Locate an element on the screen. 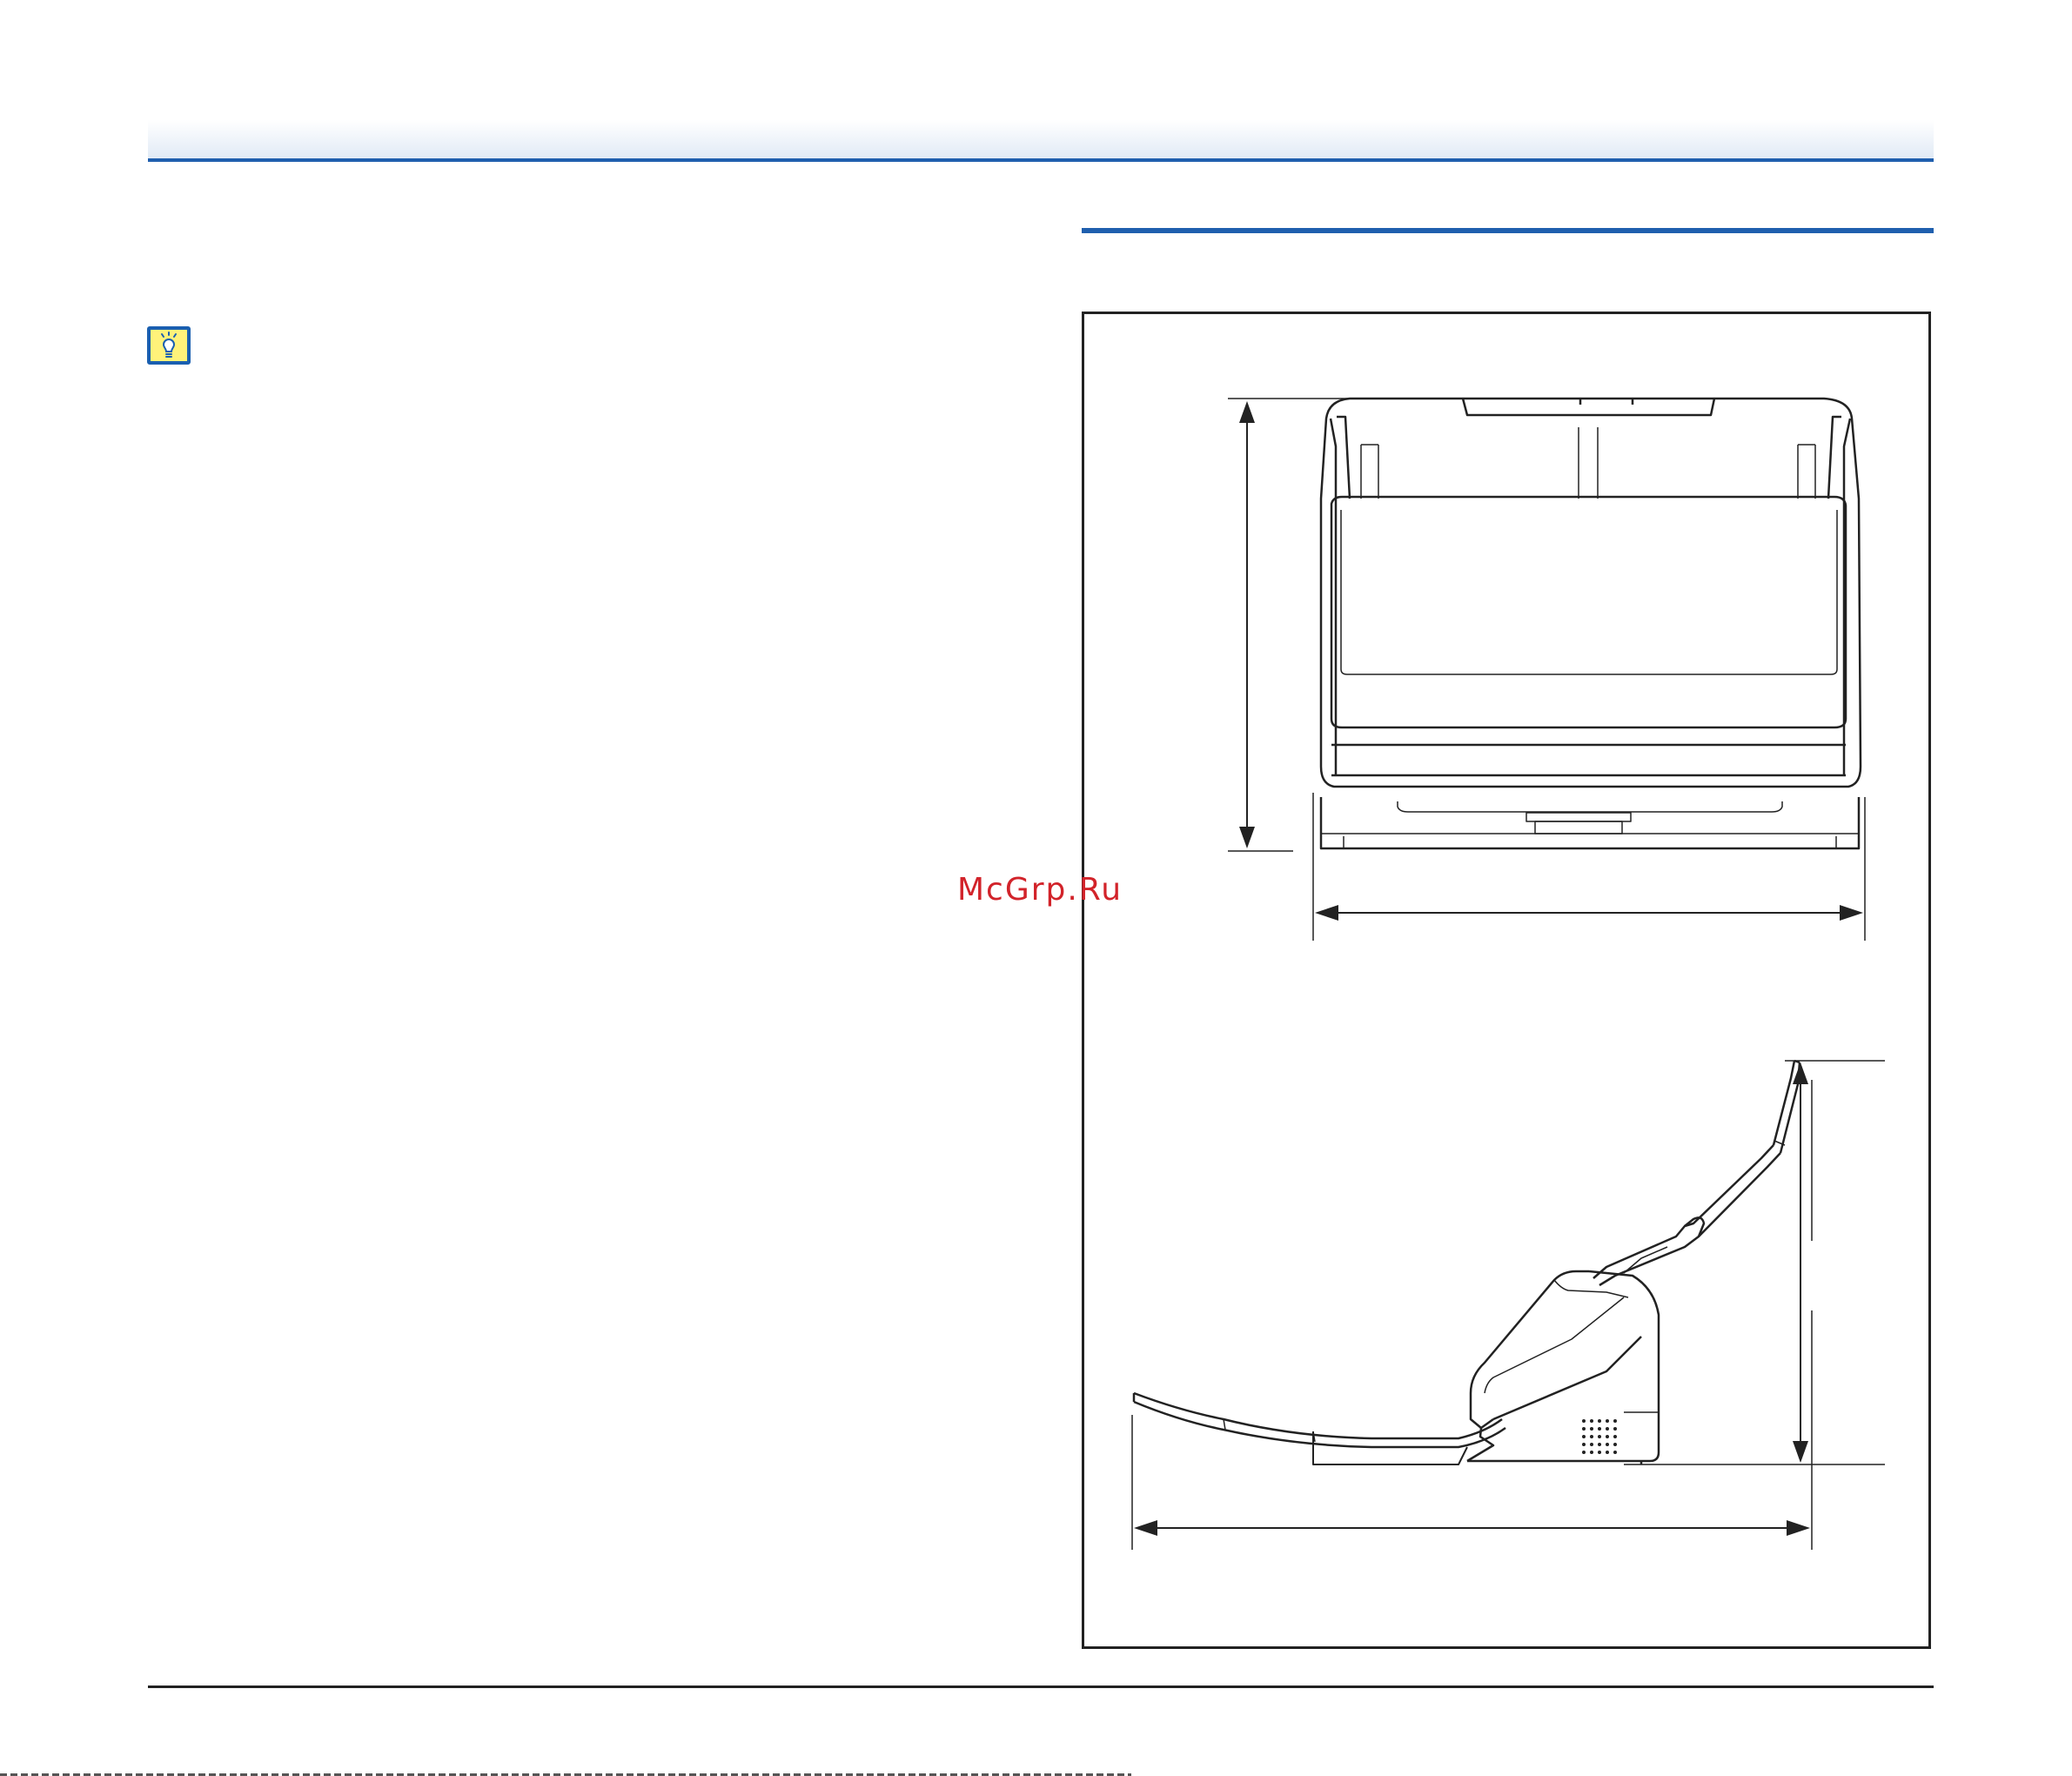 The width and height of the screenshot is (2072, 1776). lightbulb-glyph is located at coordinates (169, 345).